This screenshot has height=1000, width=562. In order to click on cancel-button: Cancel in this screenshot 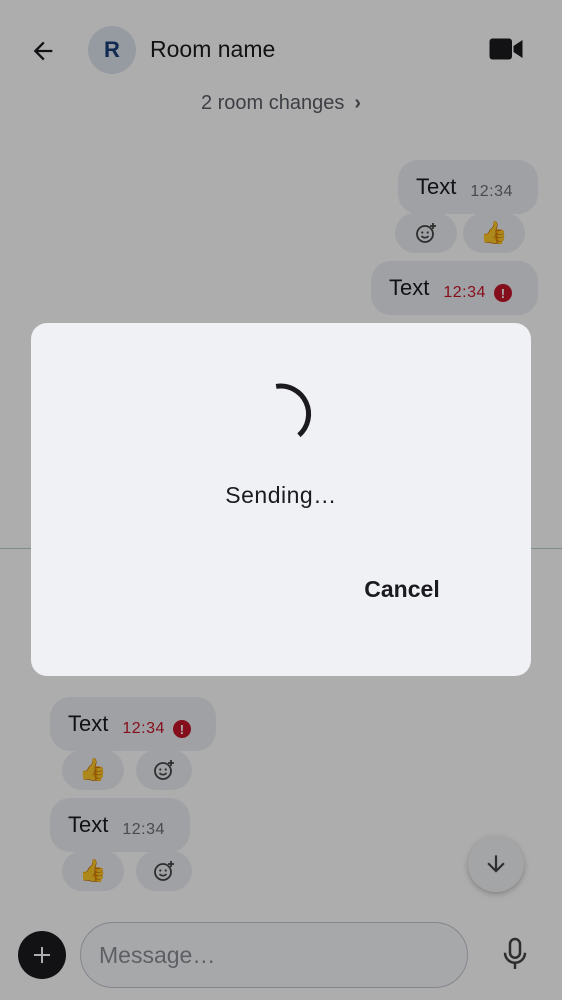, I will do `click(402, 589)`.